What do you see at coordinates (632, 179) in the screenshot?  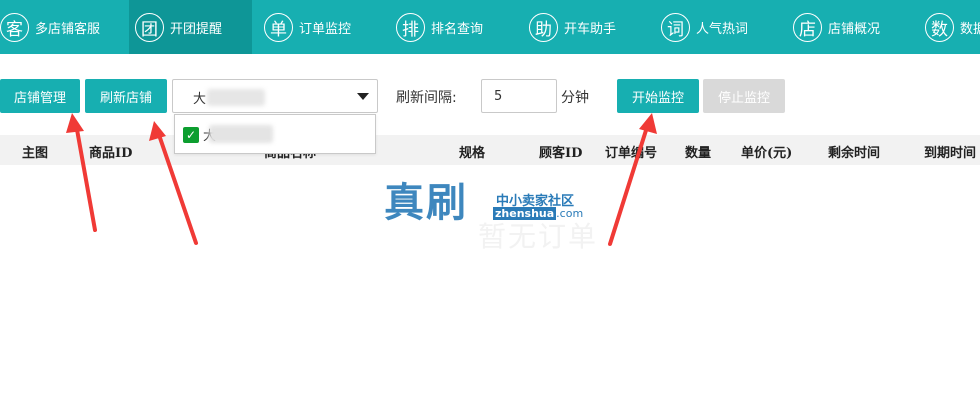 I see `arrow-to-start-monitor-icon` at bounding box center [632, 179].